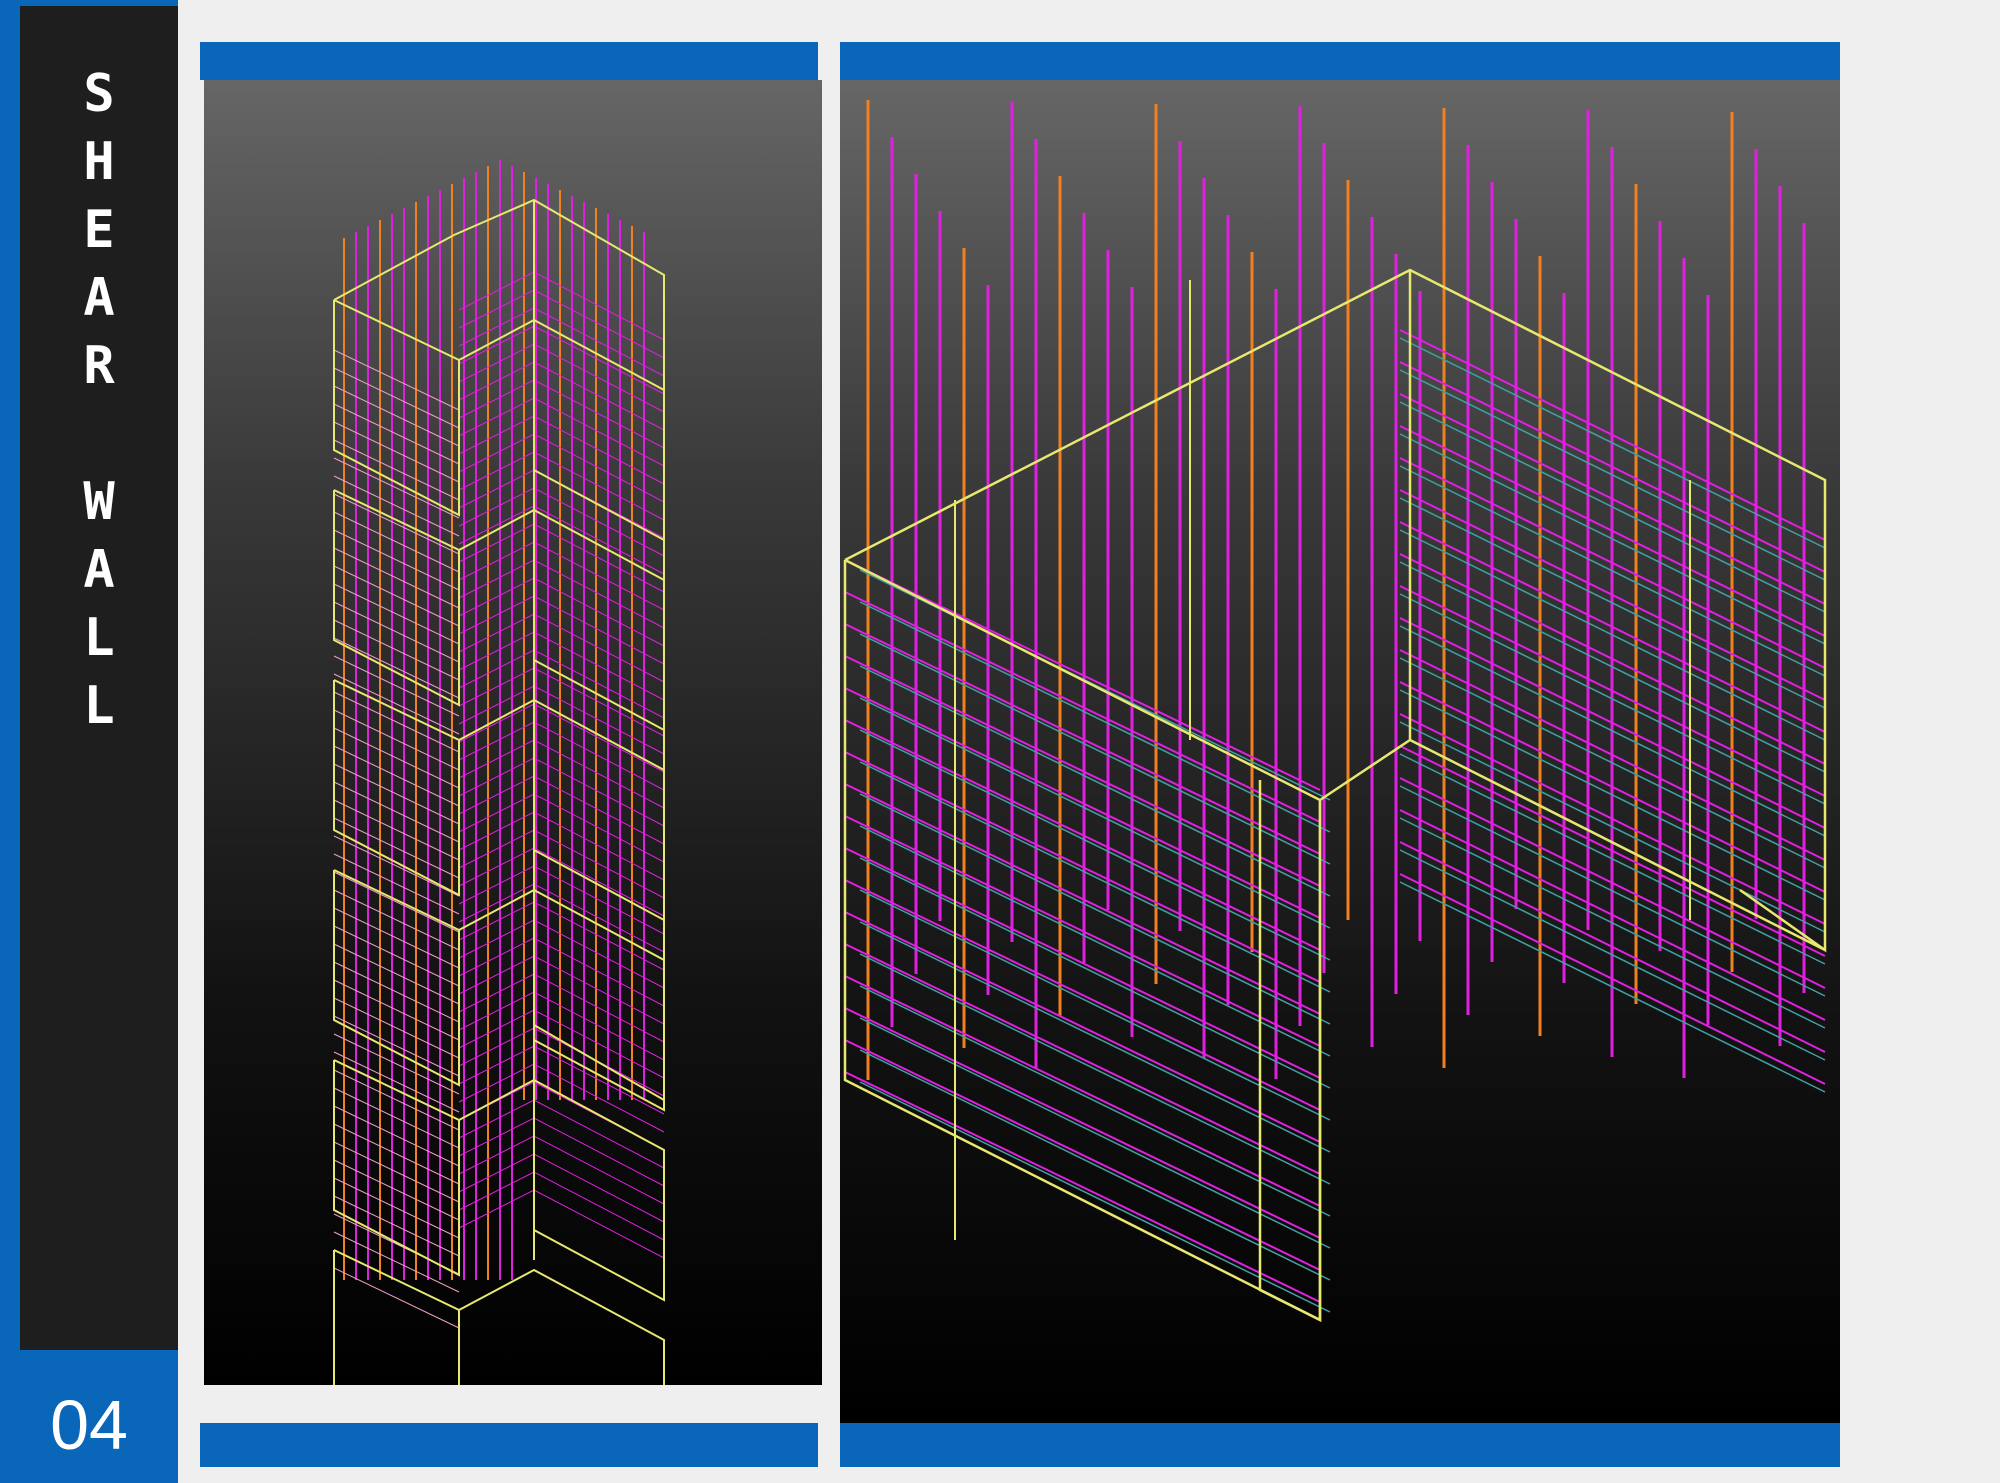  Describe the element at coordinates (89, 3) in the screenshot. I see `sidebar-top-accent` at that location.